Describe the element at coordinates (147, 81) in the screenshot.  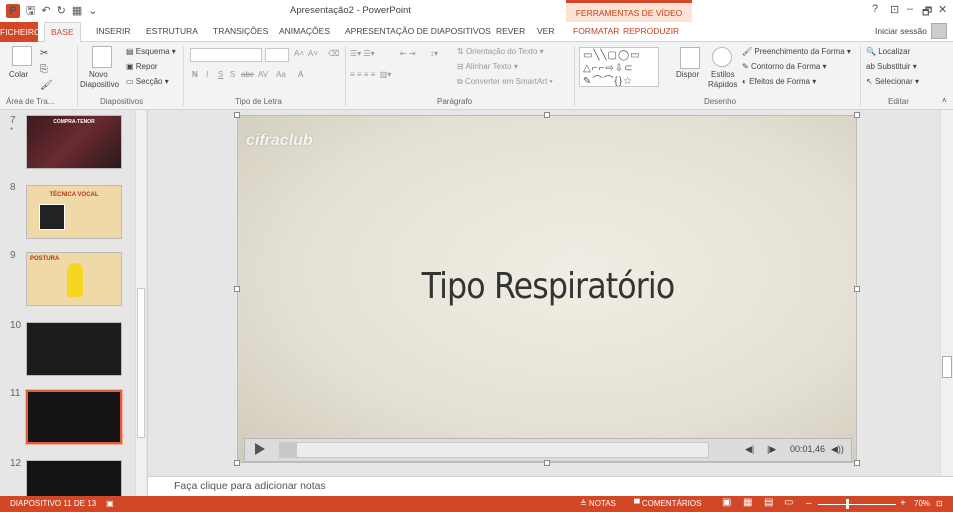
I see `section-button: ▭ Secção ▾` at that location.